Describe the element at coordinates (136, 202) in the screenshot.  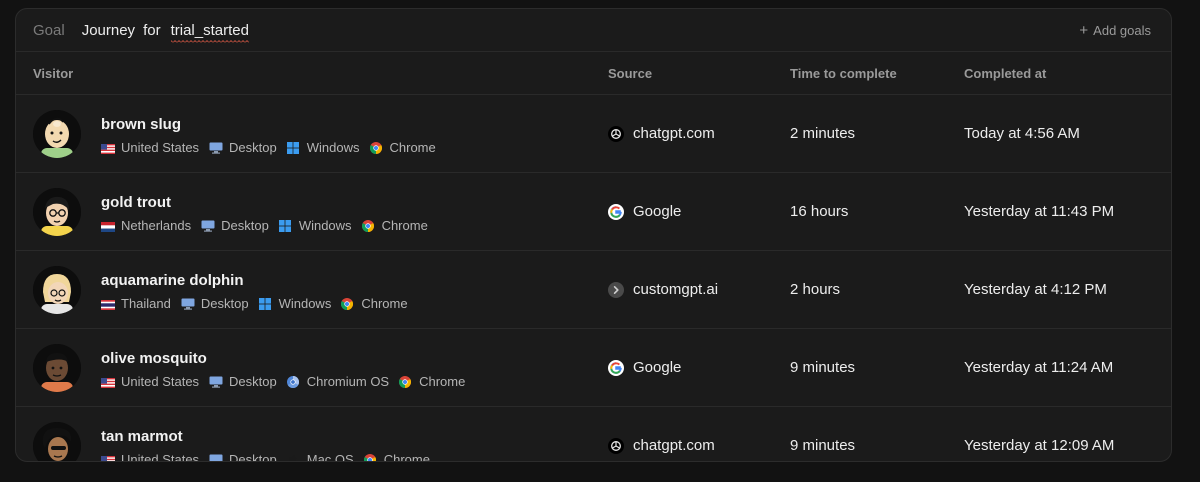
I see `visitor-name: gold trout` at that location.